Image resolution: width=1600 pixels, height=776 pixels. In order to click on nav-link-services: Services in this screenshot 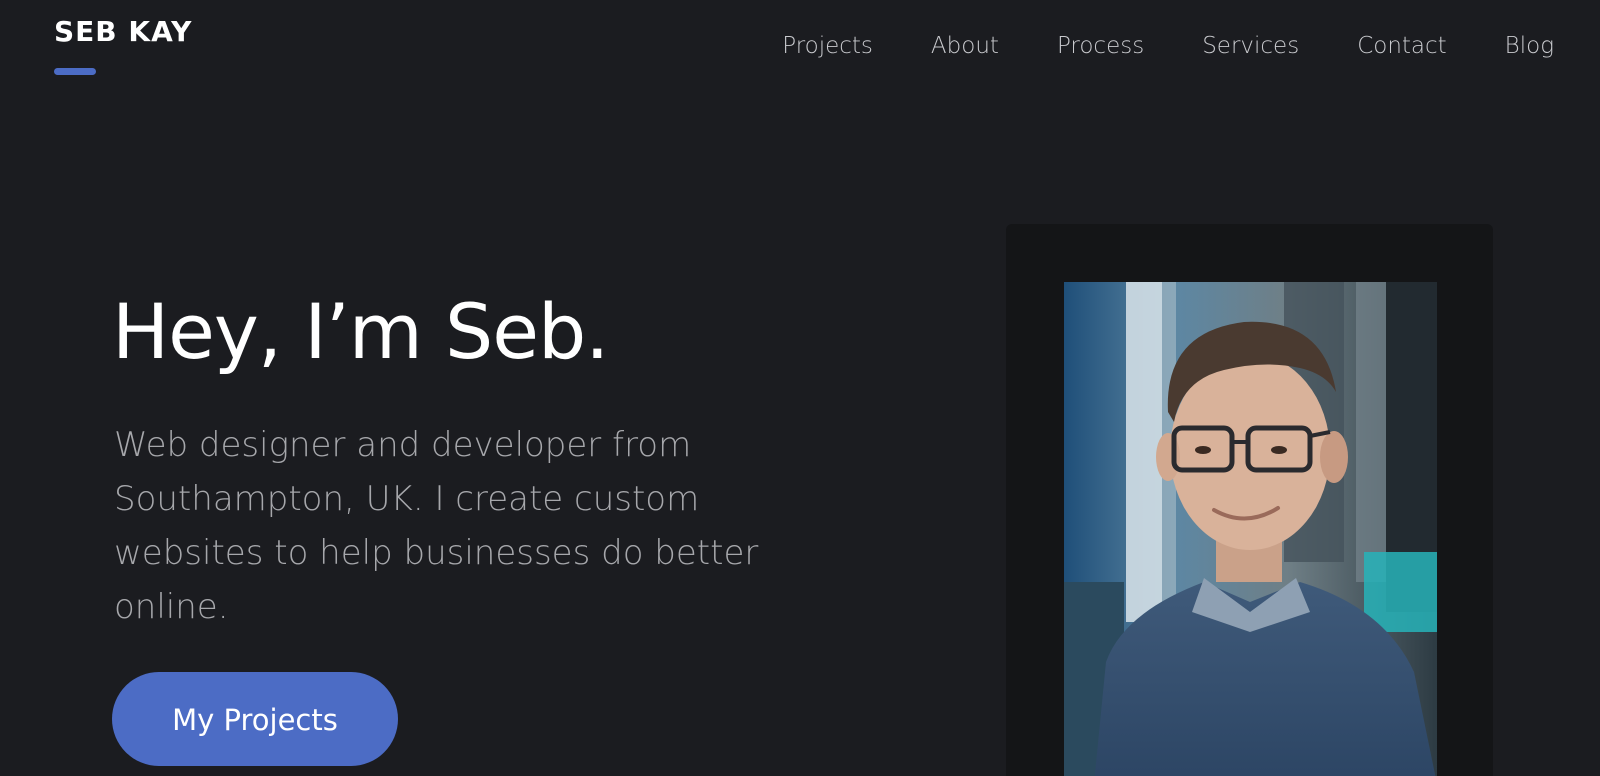, I will do `click(1250, 46)`.